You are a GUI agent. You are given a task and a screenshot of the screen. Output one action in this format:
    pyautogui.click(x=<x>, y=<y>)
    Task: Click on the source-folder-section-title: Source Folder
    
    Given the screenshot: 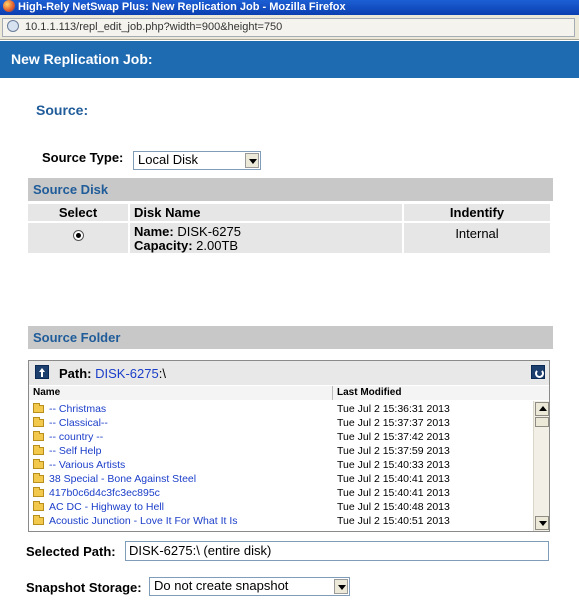 What is the action you would take?
    pyautogui.click(x=290, y=337)
    